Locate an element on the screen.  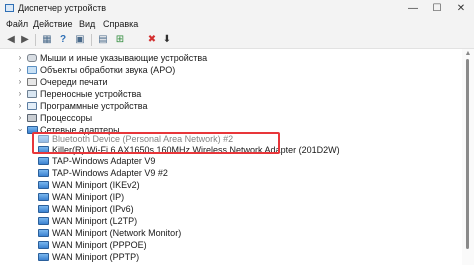
tree-device-row: WAN Miniport (L2TP) is located at coordinates (231, 221).